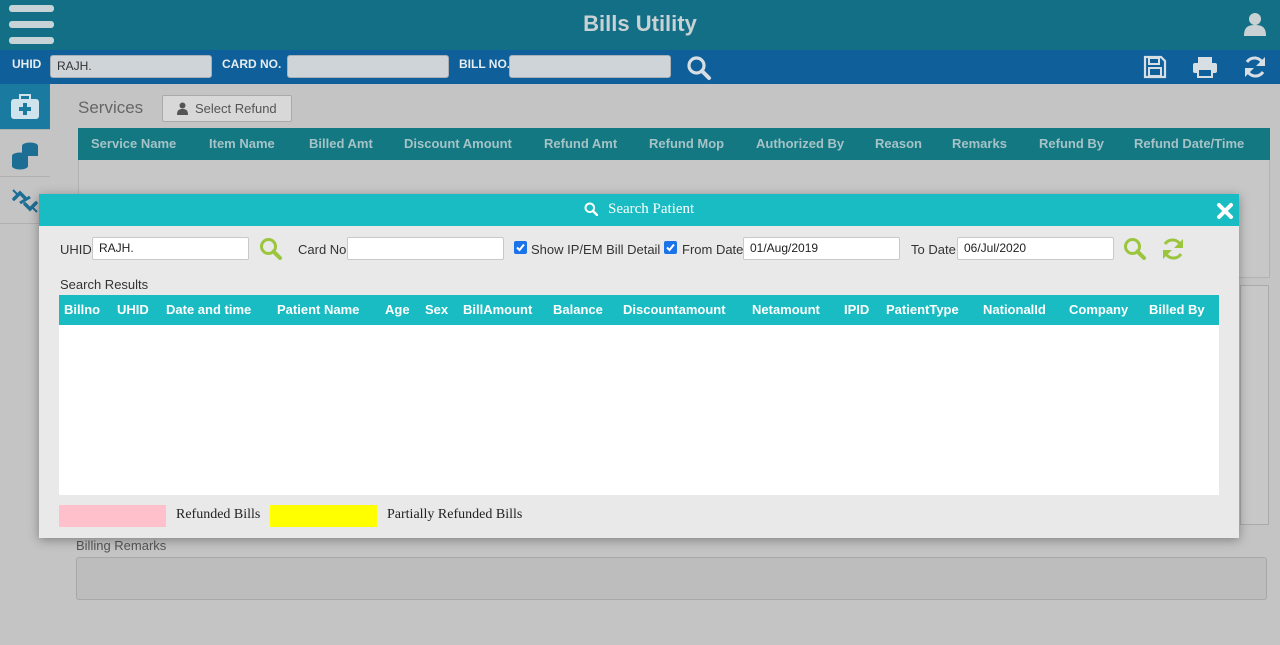  I want to click on column-header: Refund Mop, so click(687, 143).